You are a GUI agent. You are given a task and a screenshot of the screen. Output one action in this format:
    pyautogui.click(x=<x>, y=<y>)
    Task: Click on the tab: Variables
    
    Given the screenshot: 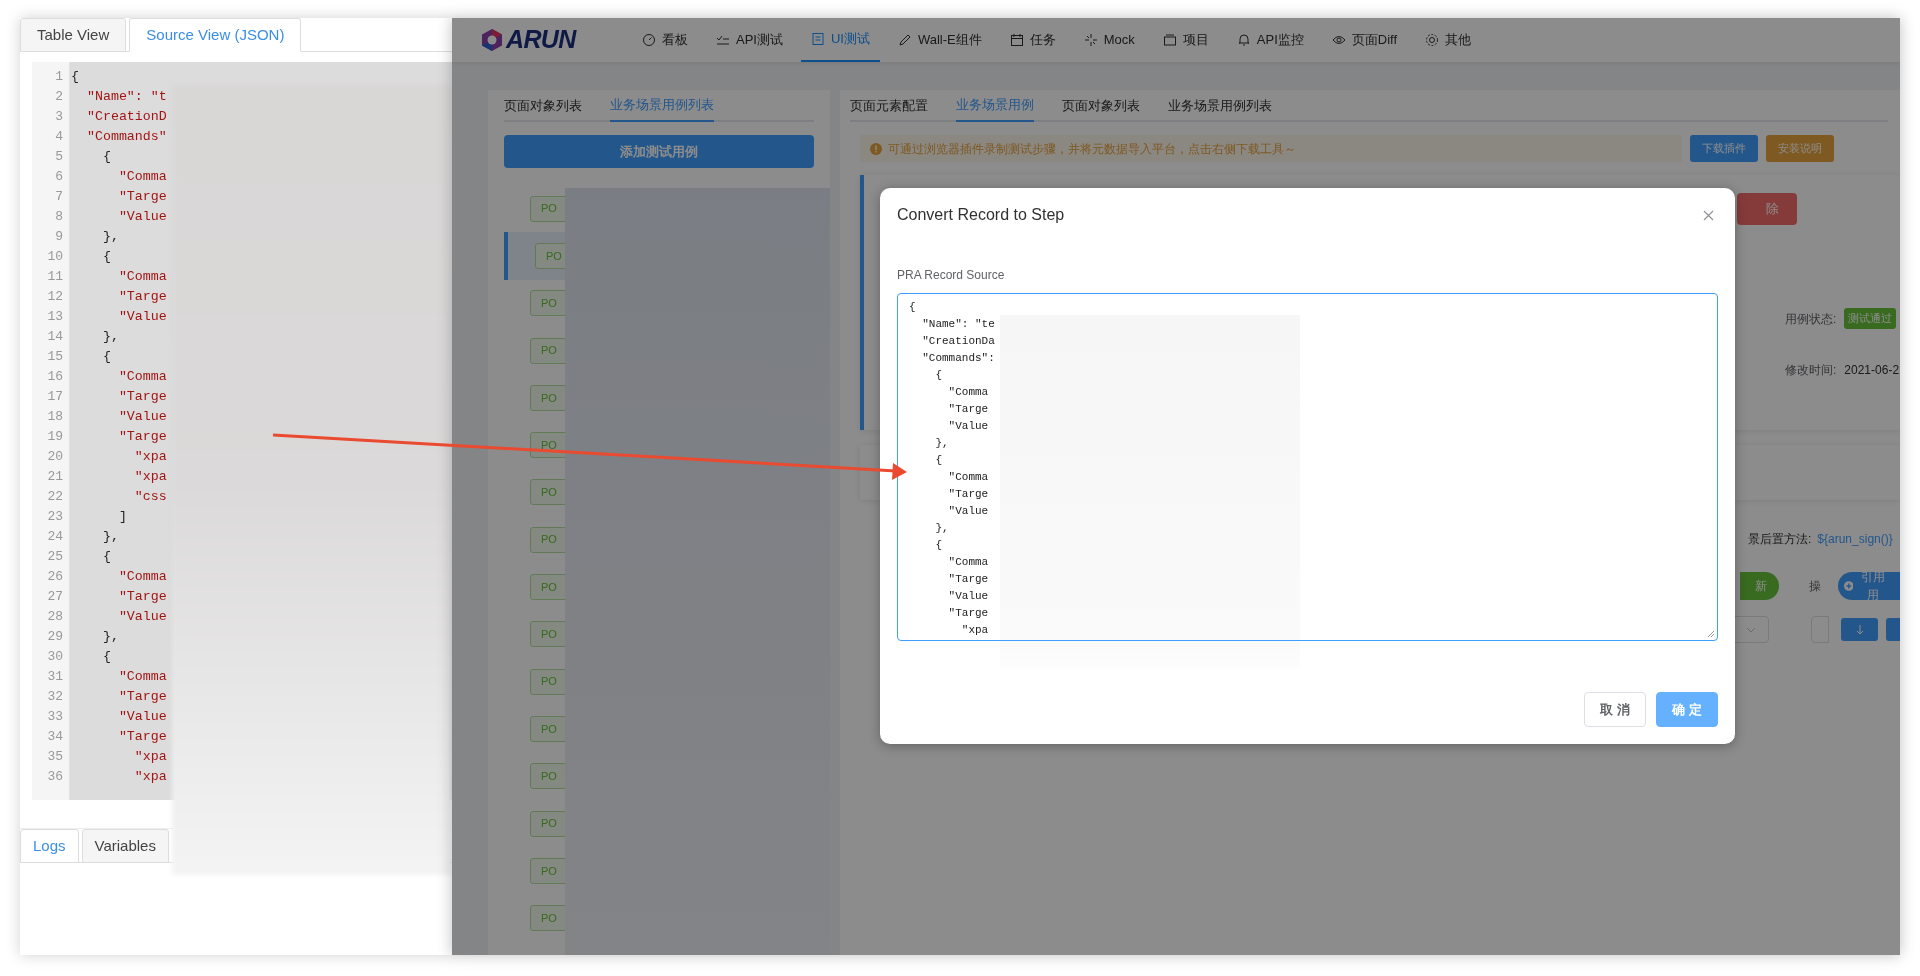 What is the action you would take?
    pyautogui.click(x=125, y=846)
    